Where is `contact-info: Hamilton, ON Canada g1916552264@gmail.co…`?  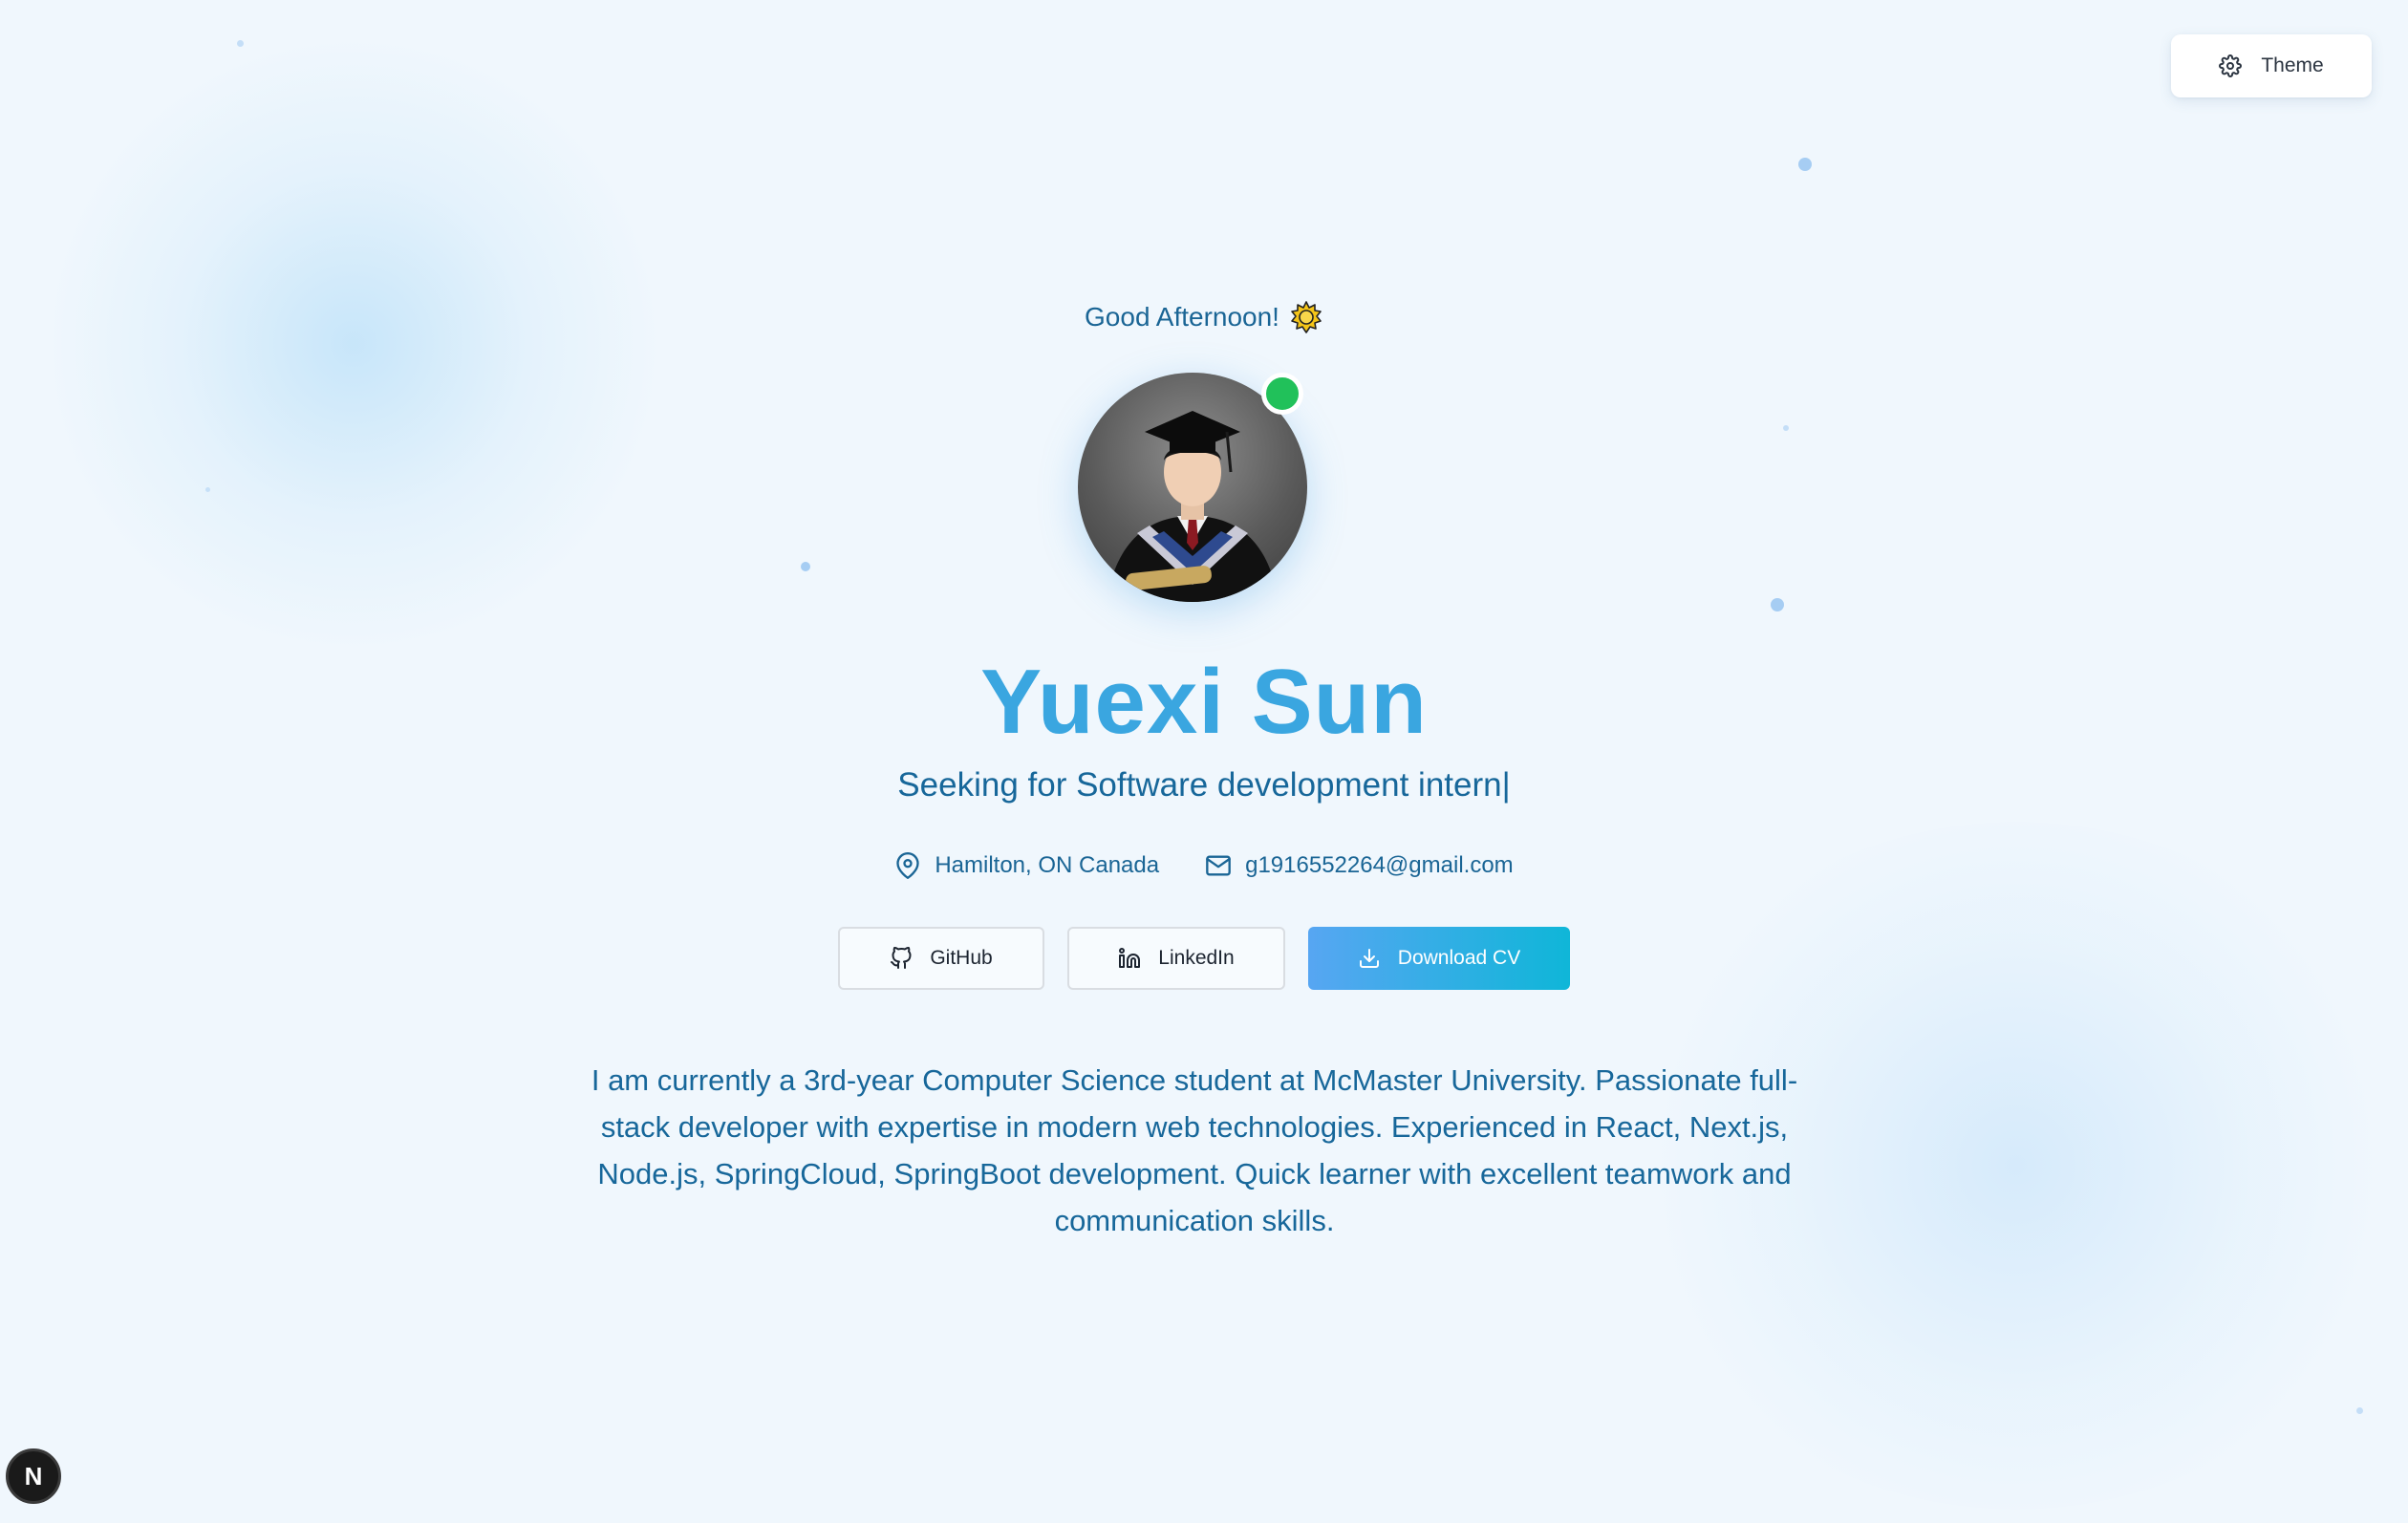
contact-info: Hamilton, ON Canada g1916552264@gmail.co… is located at coordinates (1204, 866).